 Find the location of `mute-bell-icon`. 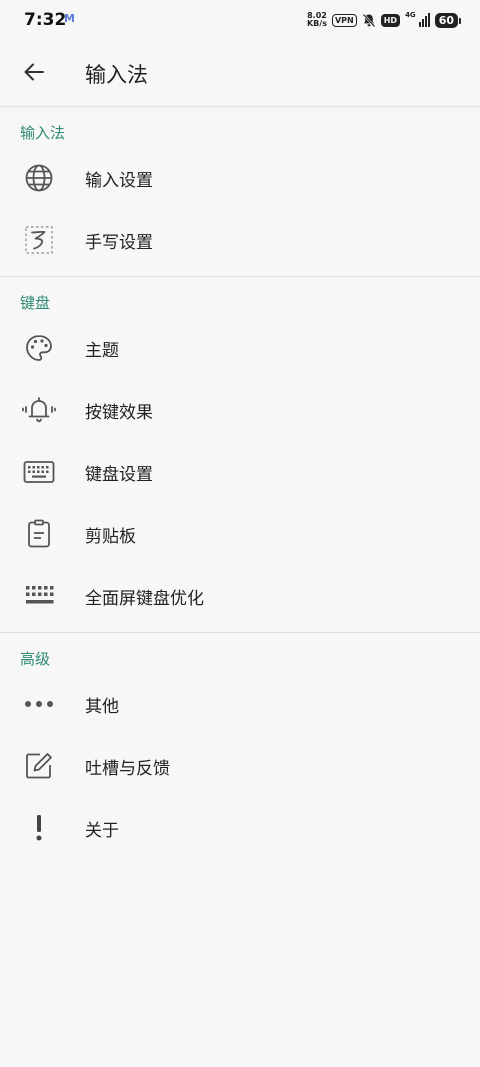

mute-bell-icon is located at coordinates (369, 20).